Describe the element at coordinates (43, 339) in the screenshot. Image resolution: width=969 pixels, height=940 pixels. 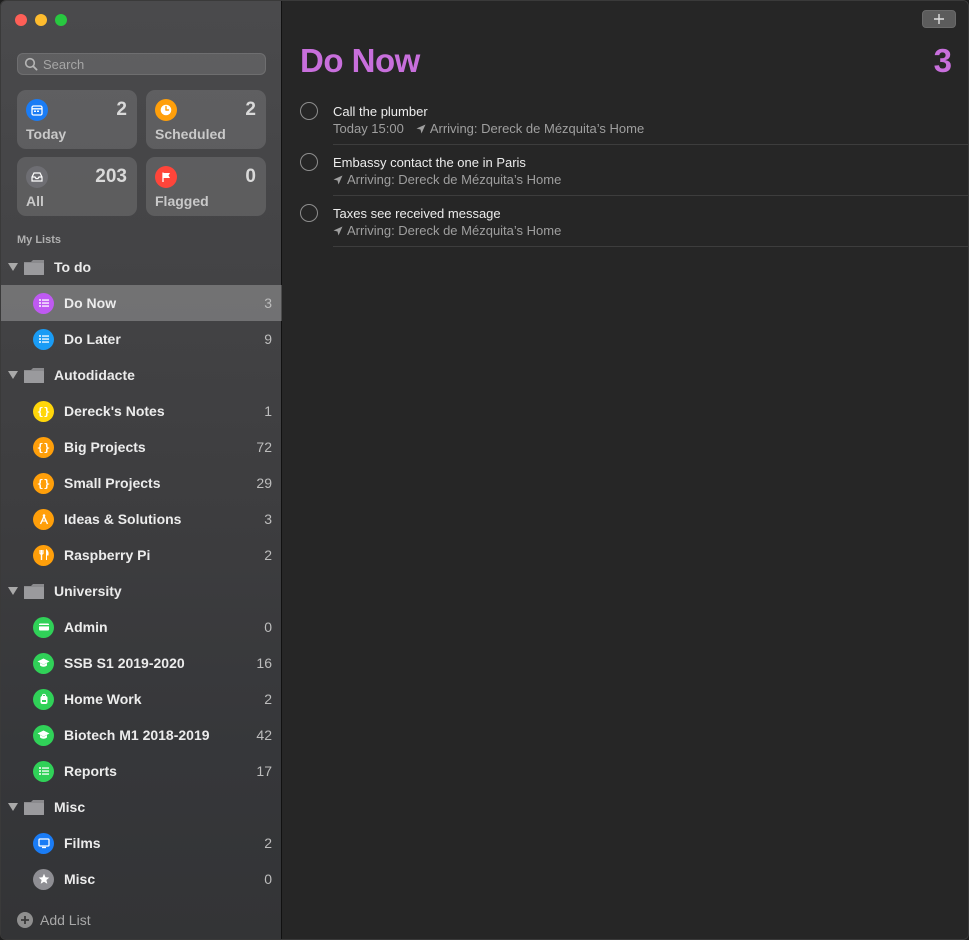
I see `list-bullet-icon` at that location.